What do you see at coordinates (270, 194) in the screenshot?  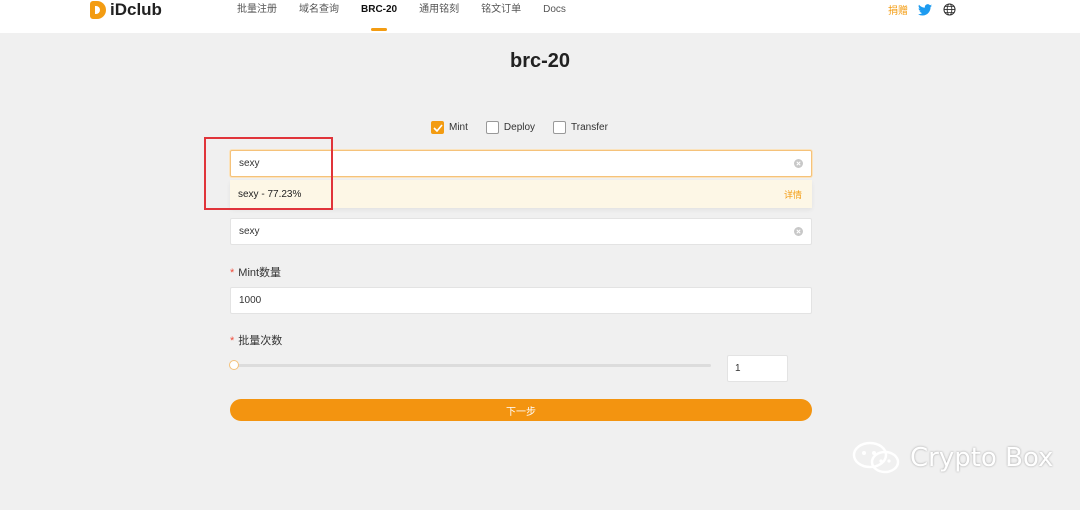 I see `suggestion-text: sexy - 77.23%` at bounding box center [270, 194].